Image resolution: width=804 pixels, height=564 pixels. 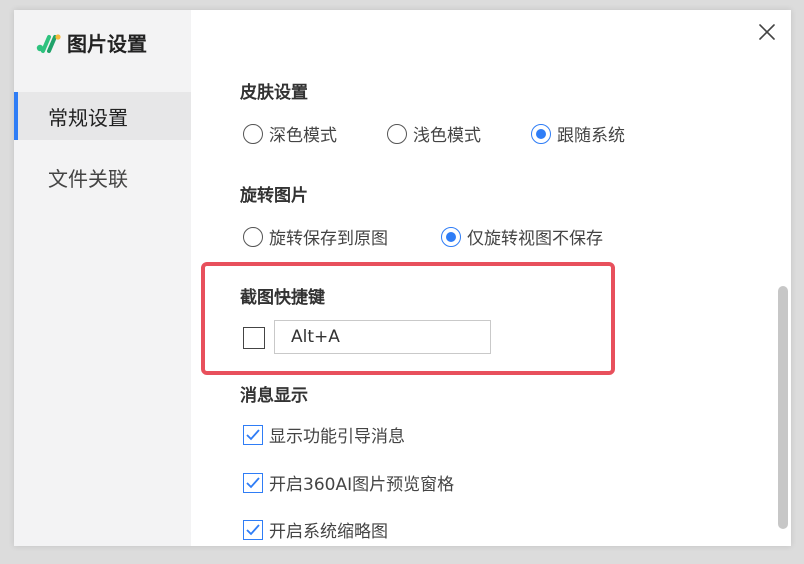 What do you see at coordinates (303, 136) in the screenshot?
I see `option-label: 深色模式` at bounding box center [303, 136].